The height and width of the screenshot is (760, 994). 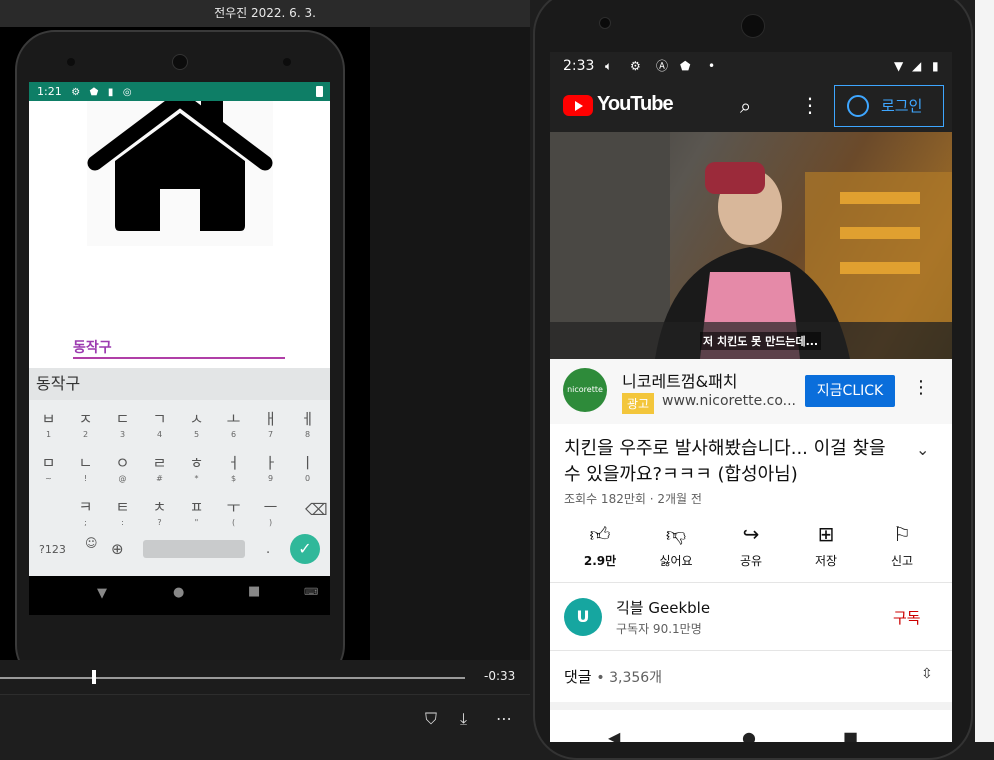 I want to click on chevron-down-icon: ⌄, so click(x=922, y=449).